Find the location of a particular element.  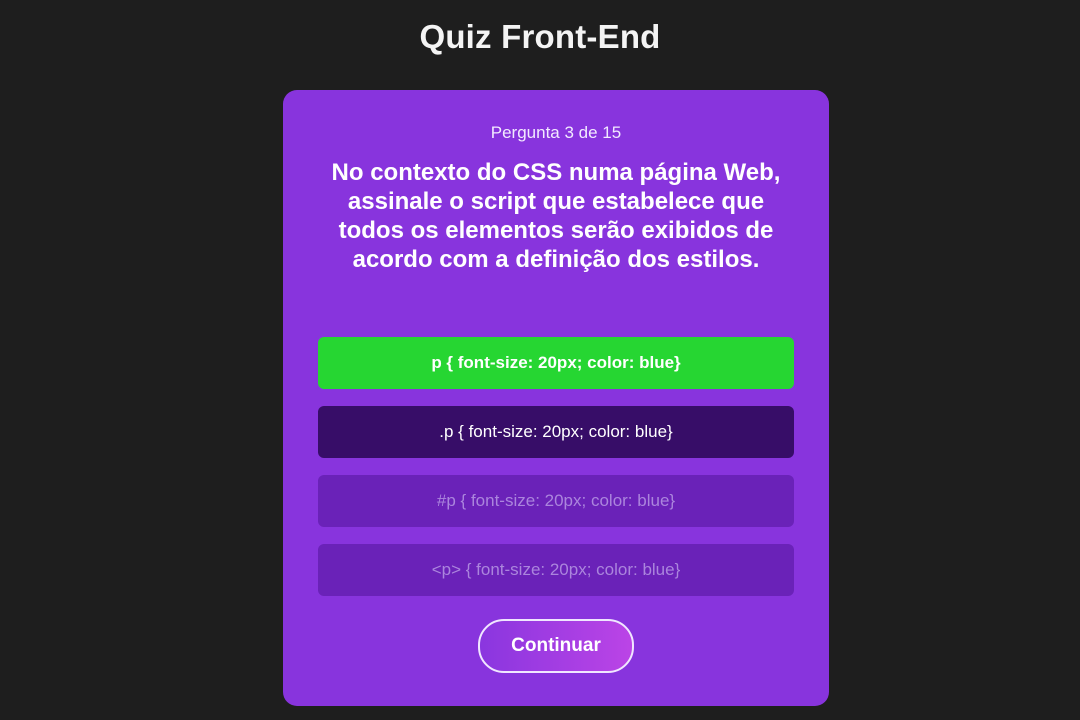

answer-option: <p> { font-size: 20px; color: blue} is located at coordinates (556, 570).